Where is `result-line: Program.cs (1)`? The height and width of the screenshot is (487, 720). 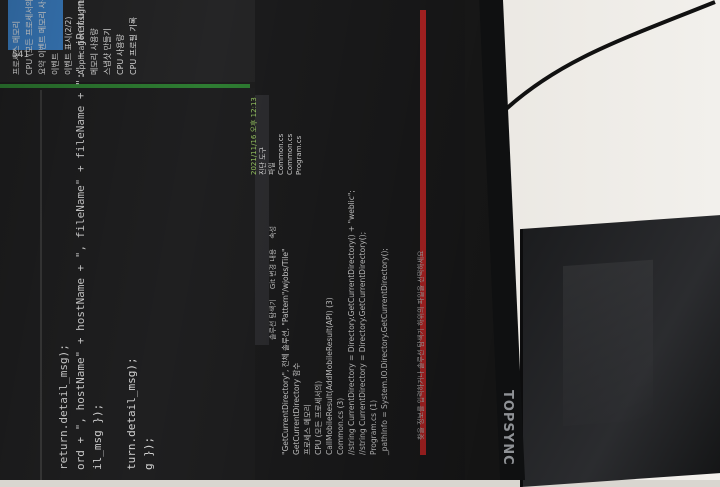 result-line: Program.cs (1) is located at coordinates (373, 335).